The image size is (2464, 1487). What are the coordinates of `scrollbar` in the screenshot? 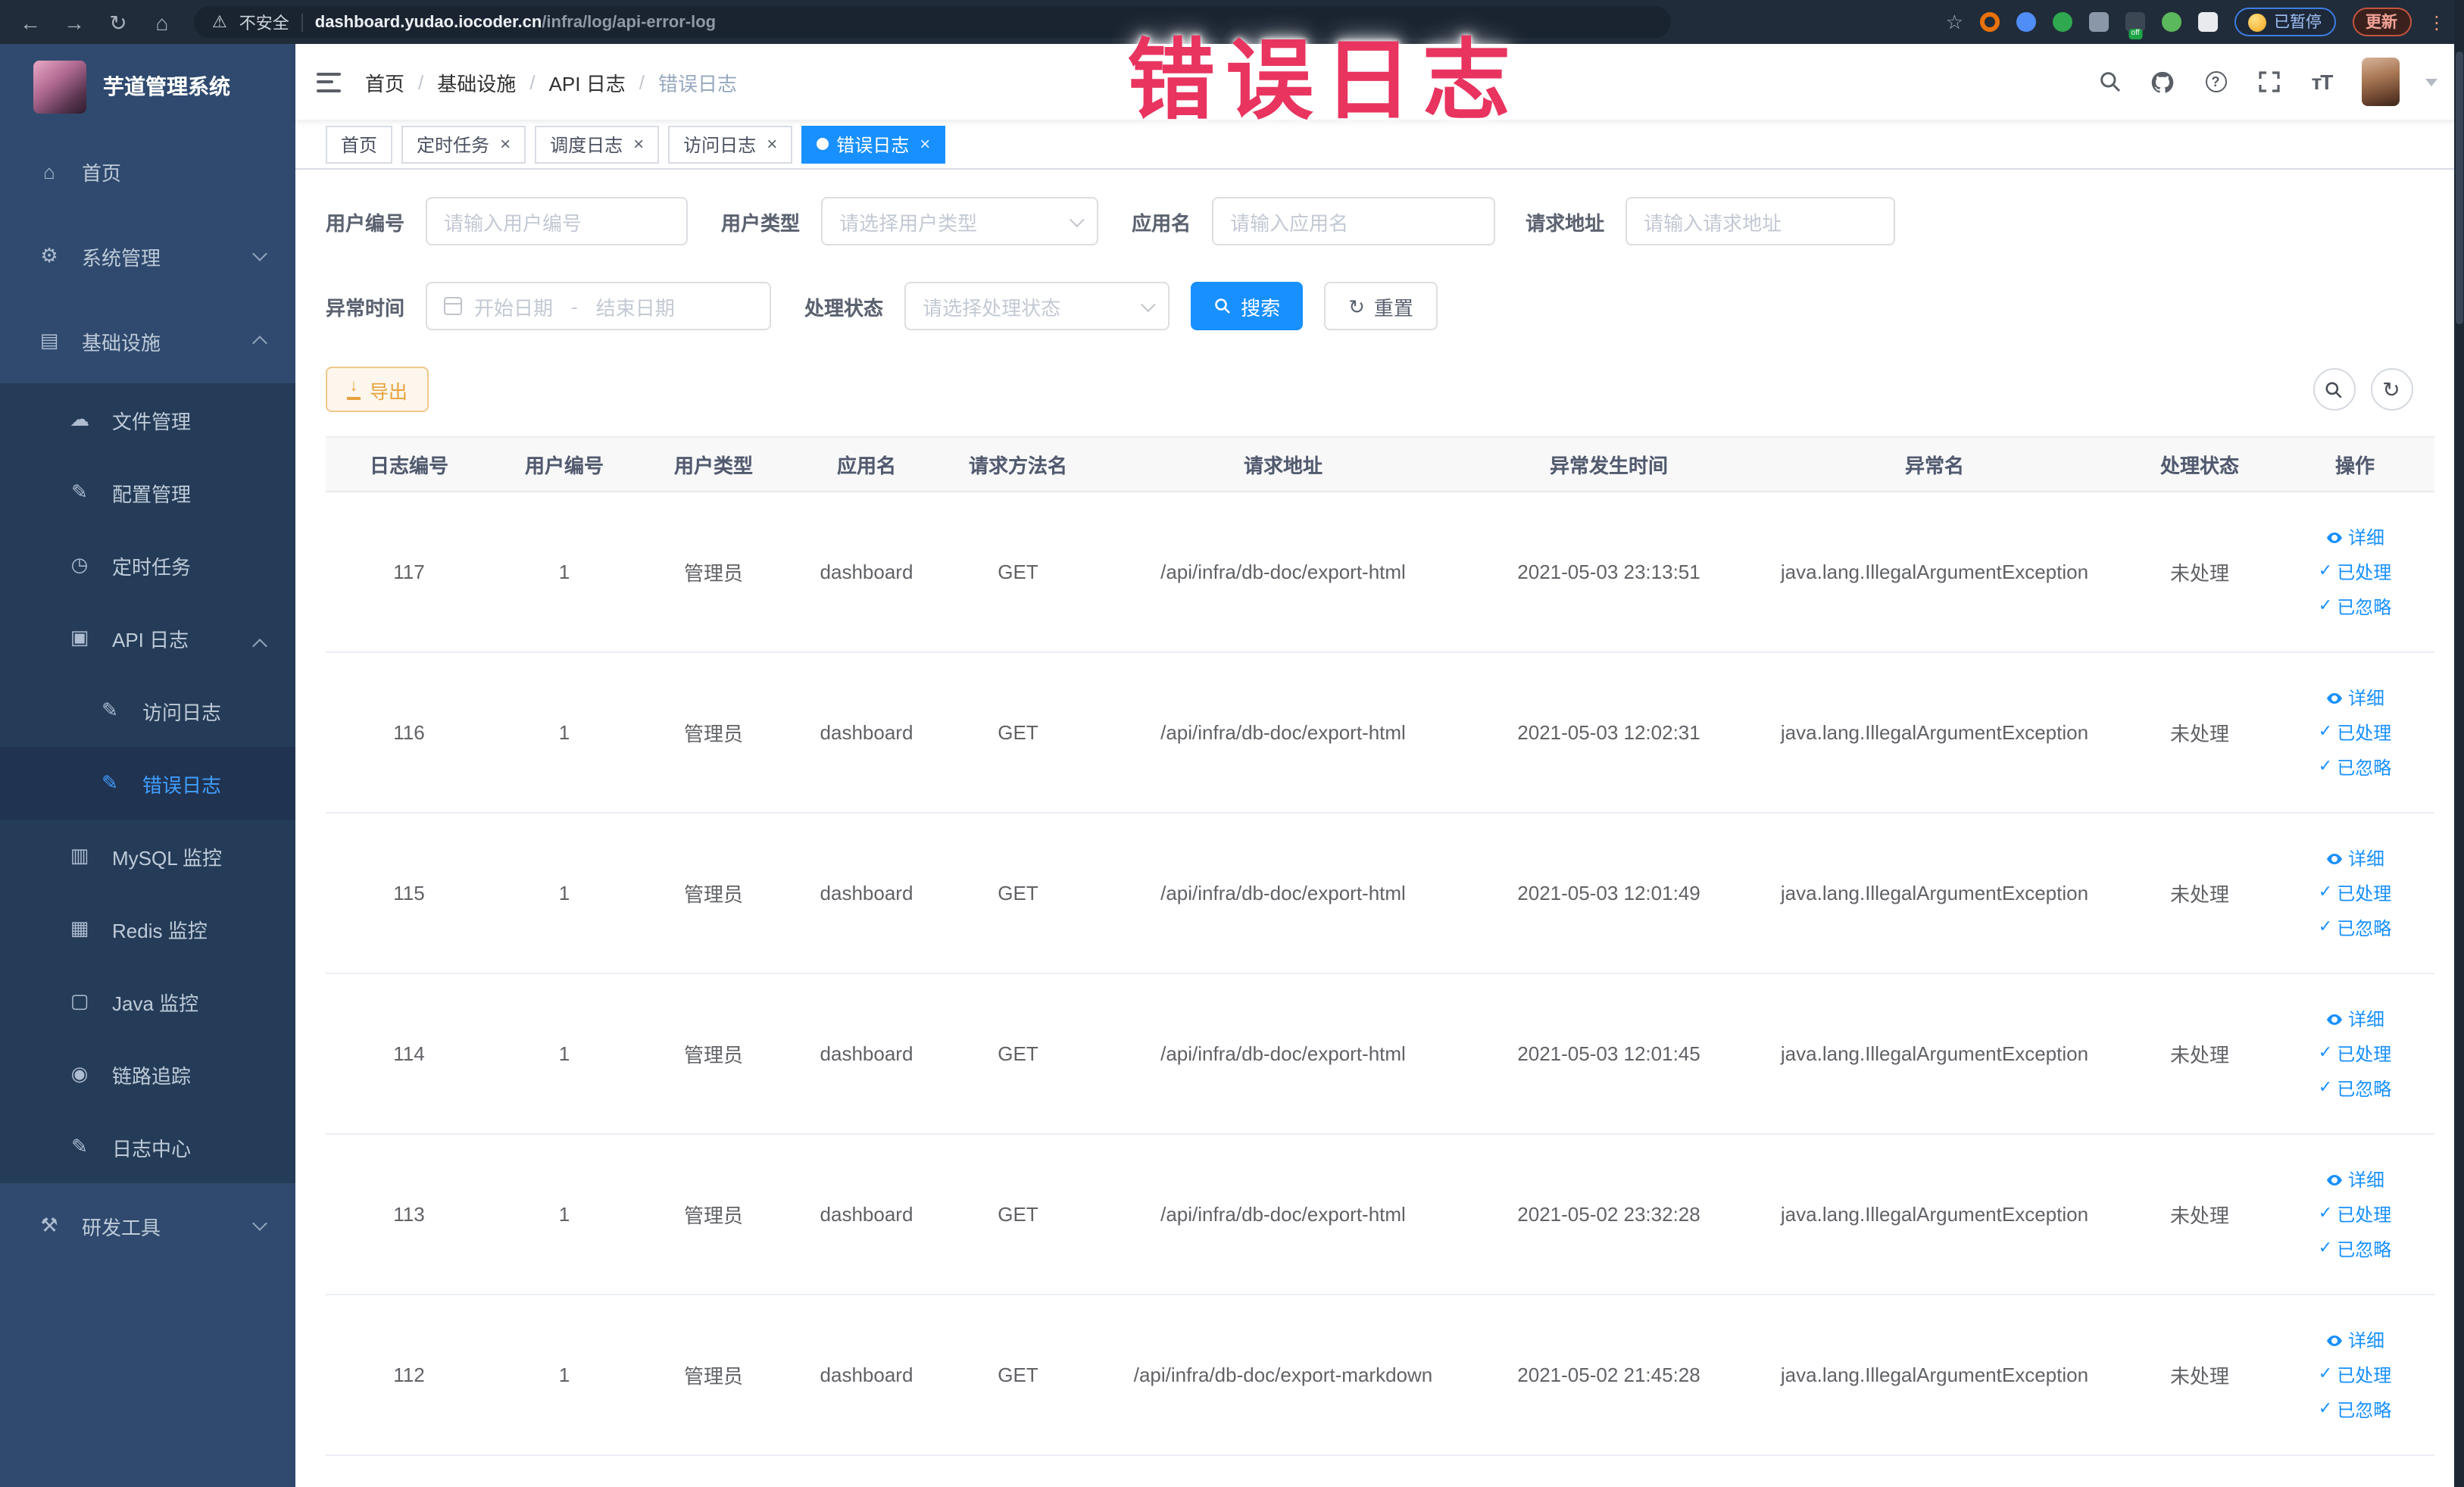 It's located at (2458, 743).